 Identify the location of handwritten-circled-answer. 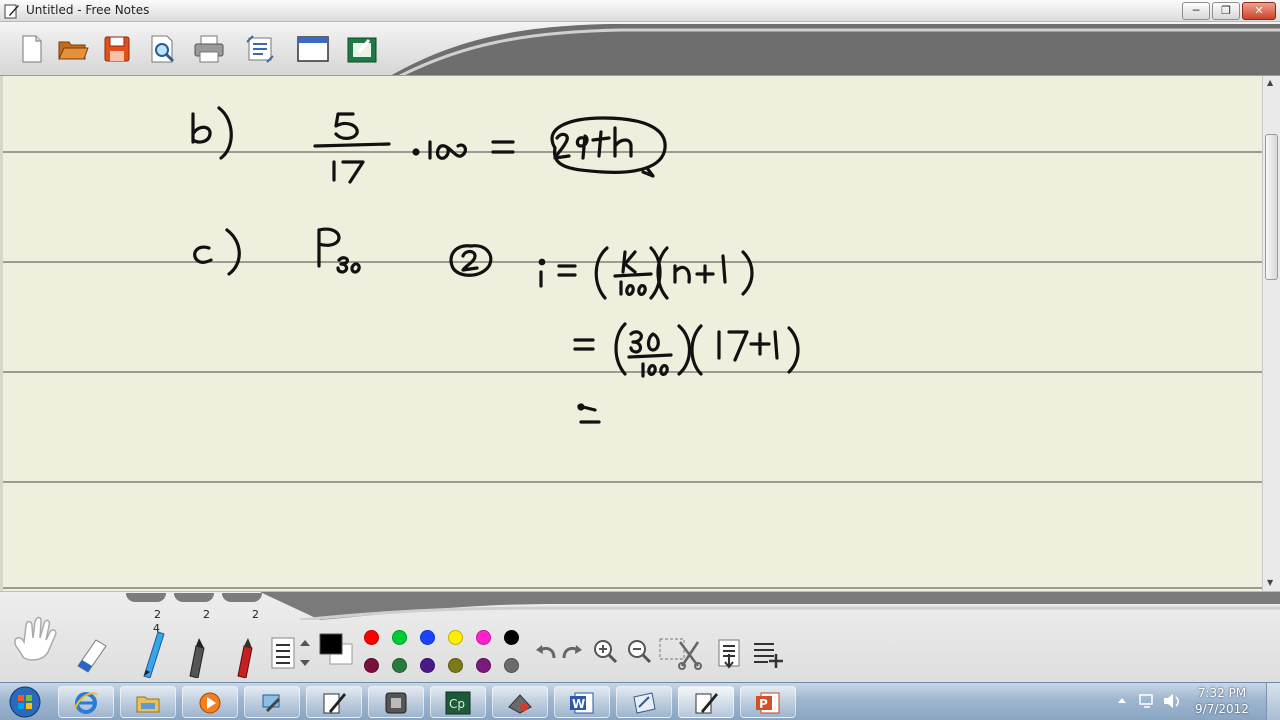
(608, 147).